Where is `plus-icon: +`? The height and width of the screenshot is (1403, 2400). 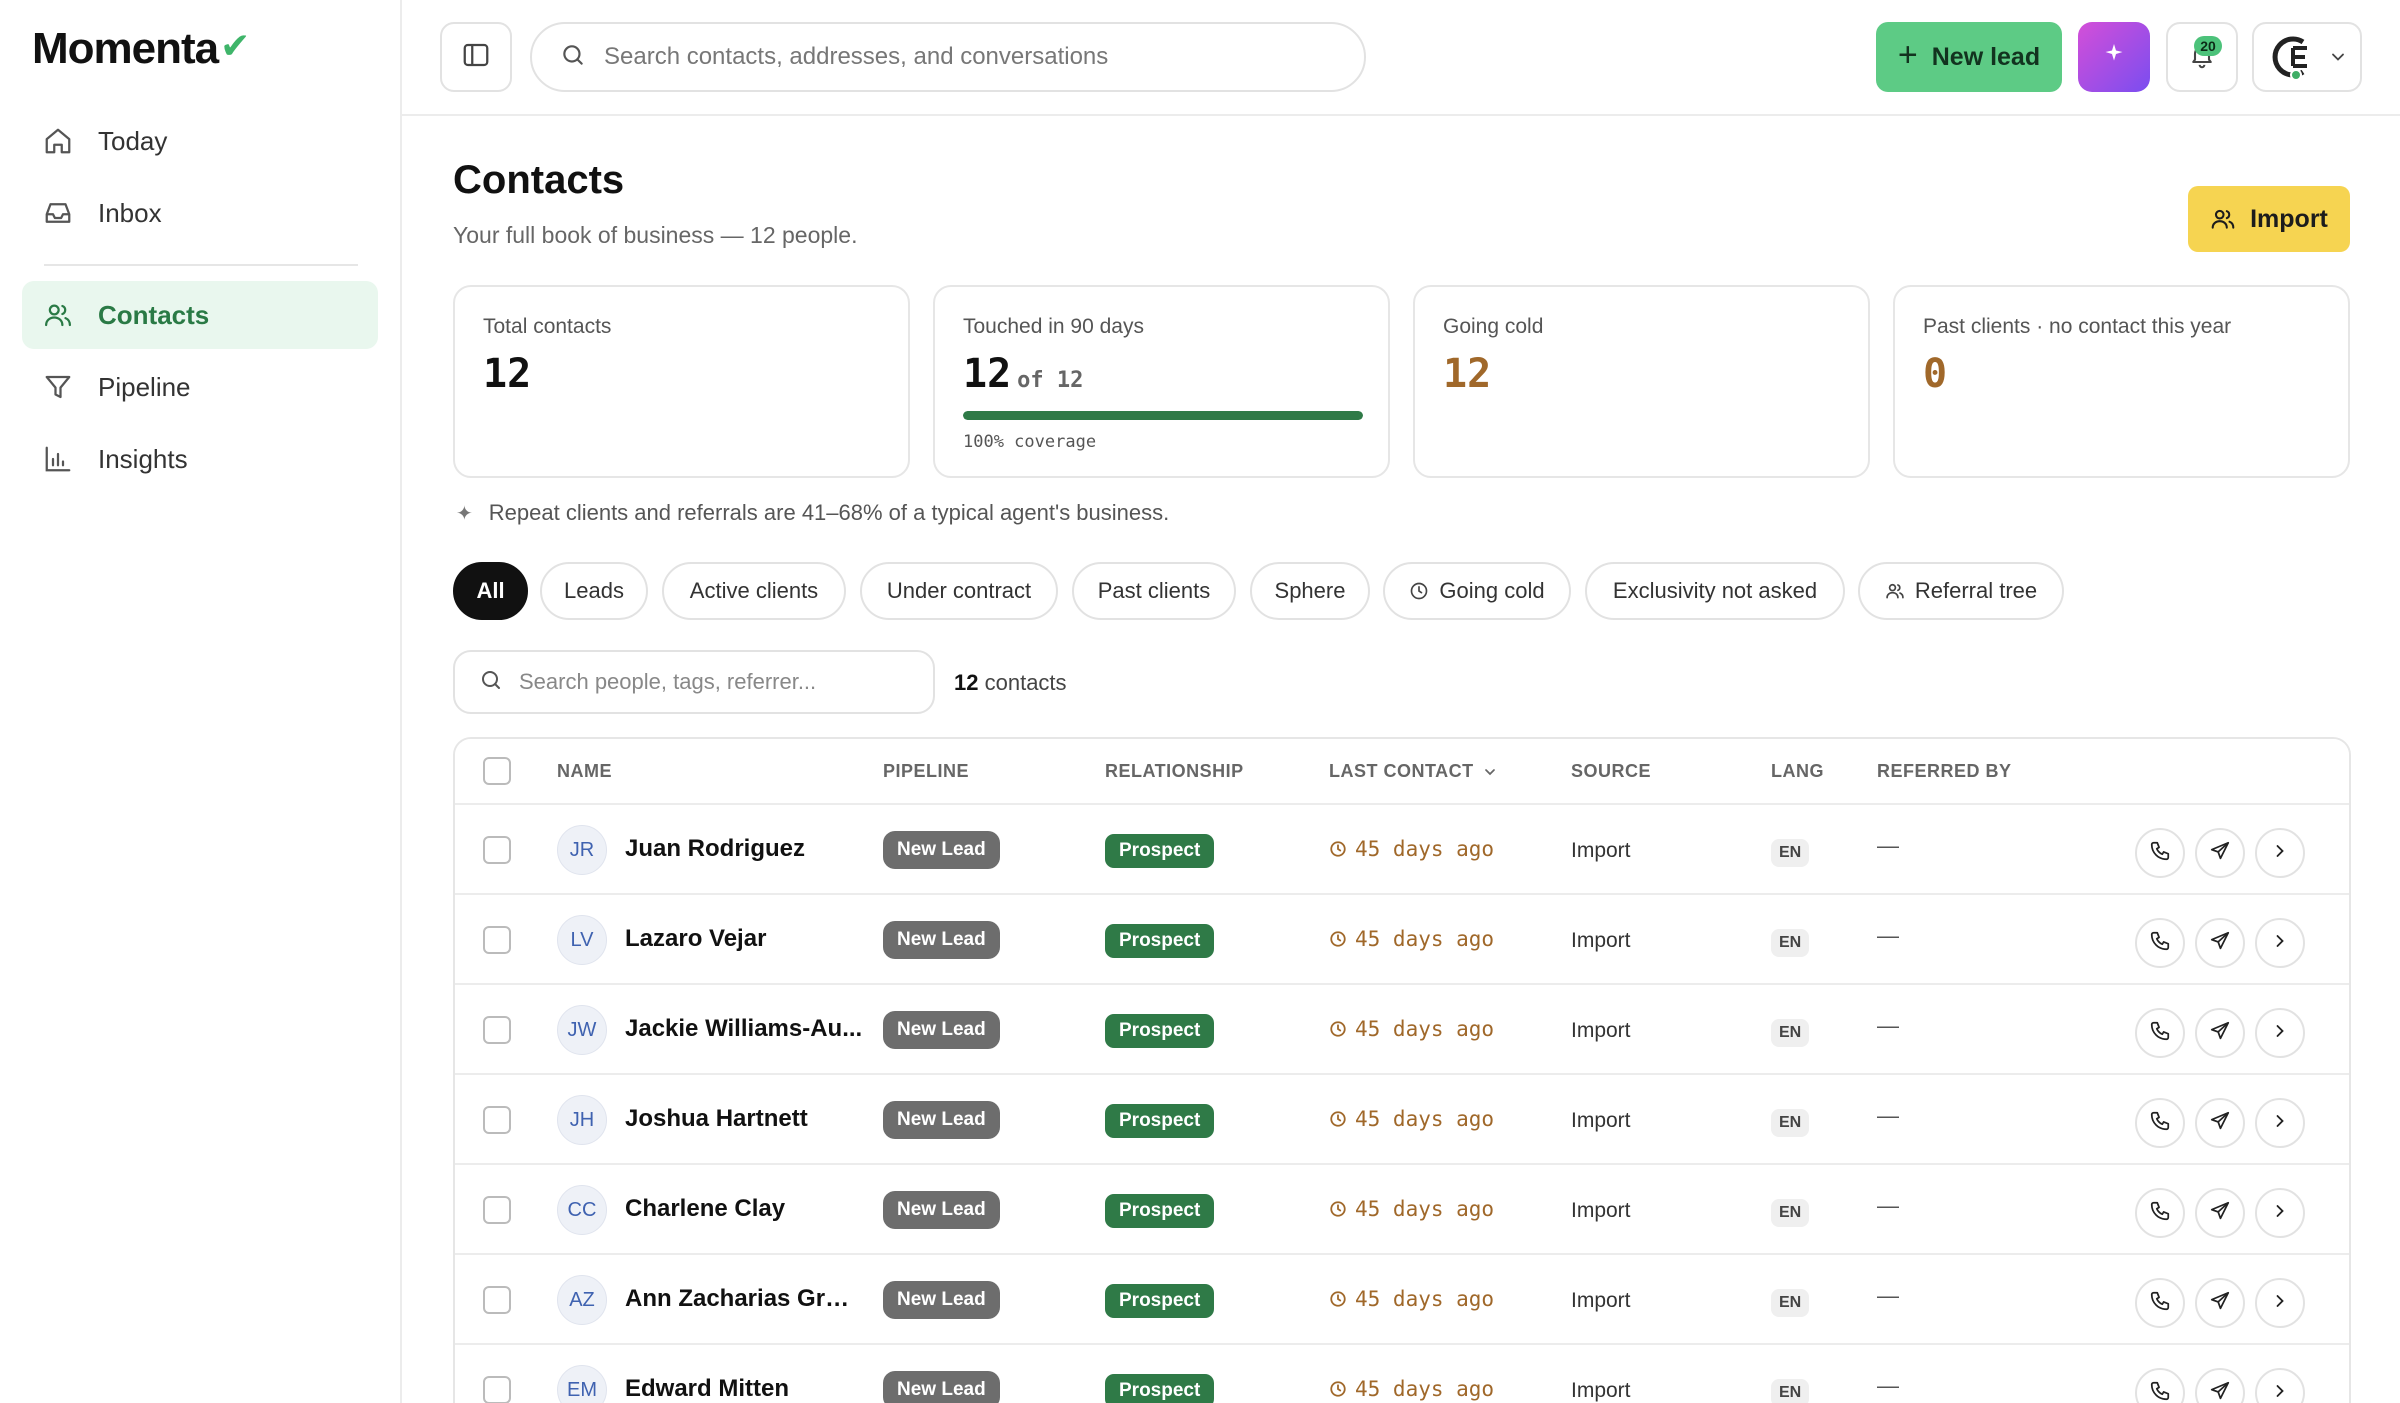
plus-icon: + is located at coordinates (1907, 54).